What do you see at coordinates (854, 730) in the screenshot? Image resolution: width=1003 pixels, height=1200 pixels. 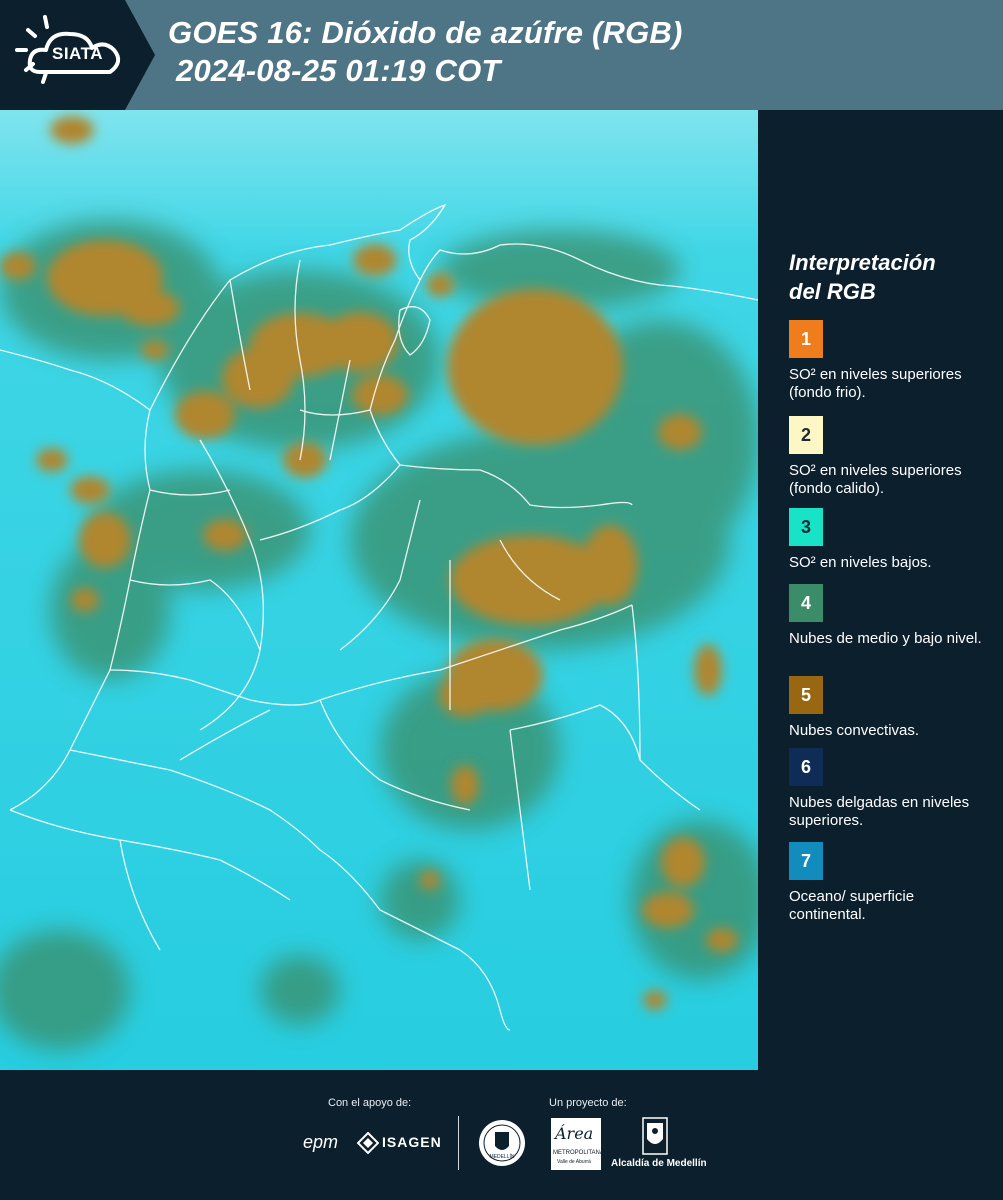 I see `legend-label-5: Nubes convectivas.` at bounding box center [854, 730].